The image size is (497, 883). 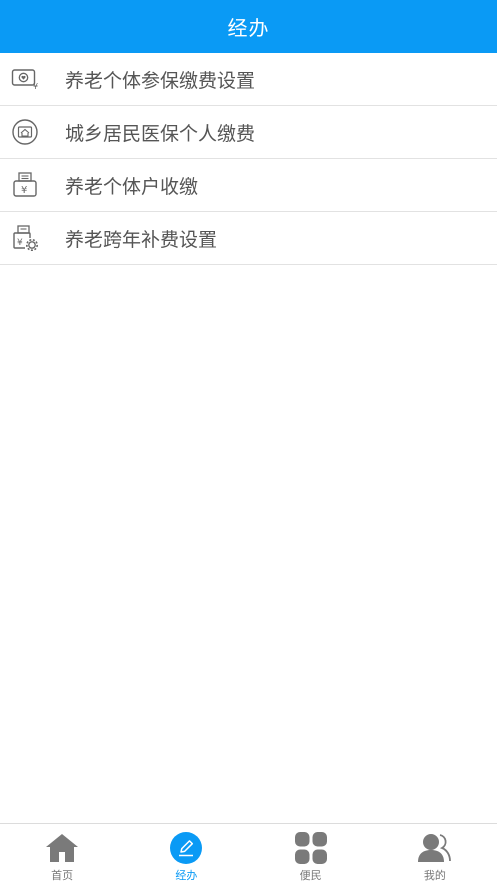 I want to click on menu-item-label: 养老个体户收缴, so click(x=132, y=186).